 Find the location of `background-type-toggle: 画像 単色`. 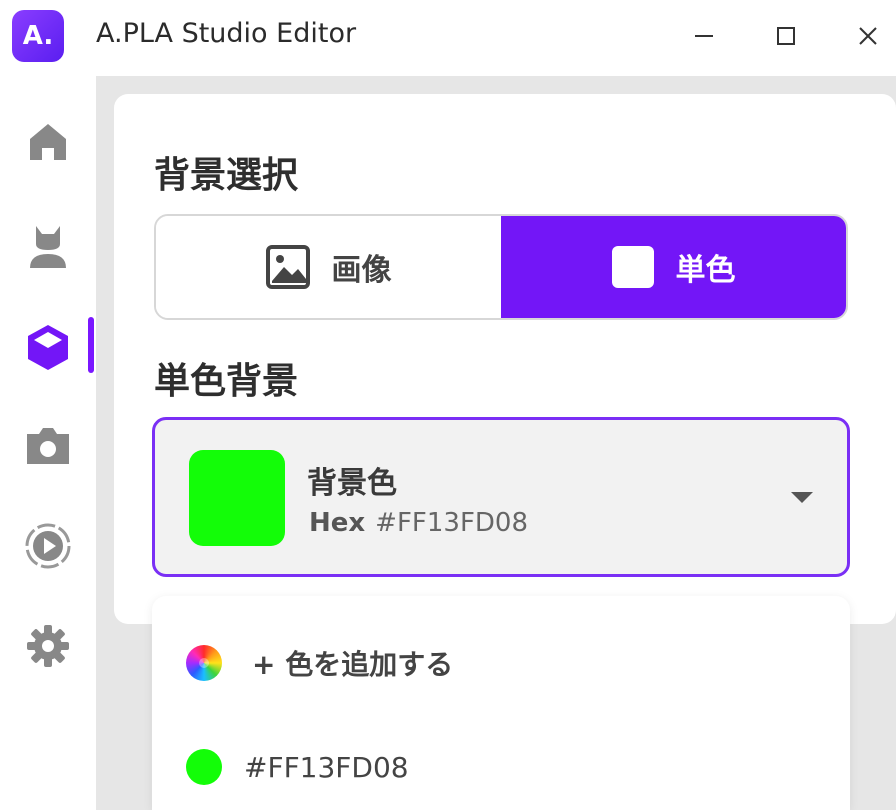

background-type-toggle: 画像 単色 is located at coordinates (501, 267).